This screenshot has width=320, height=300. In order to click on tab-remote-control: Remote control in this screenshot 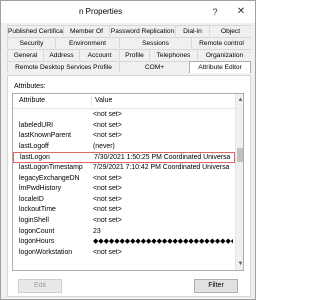, I will do `click(221, 42)`.